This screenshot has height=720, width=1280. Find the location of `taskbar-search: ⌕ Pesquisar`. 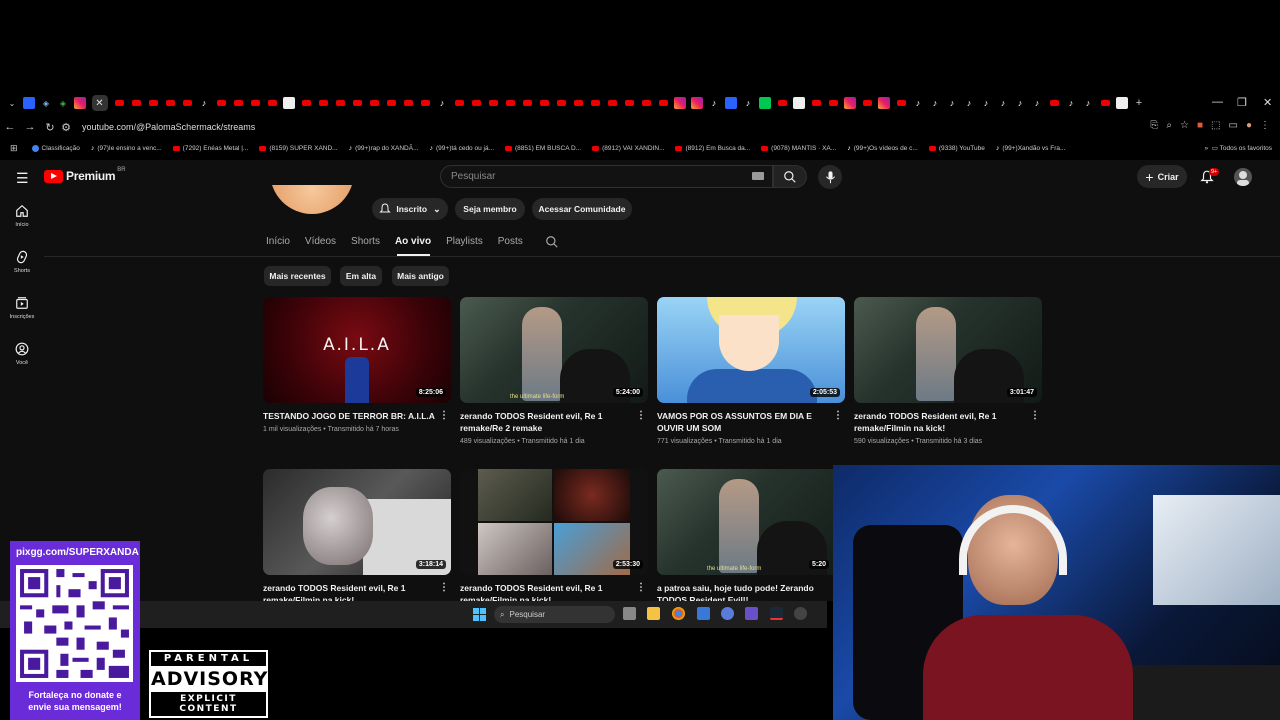

taskbar-search: ⌕ Pesquisar is located at coordinates (554, 614).